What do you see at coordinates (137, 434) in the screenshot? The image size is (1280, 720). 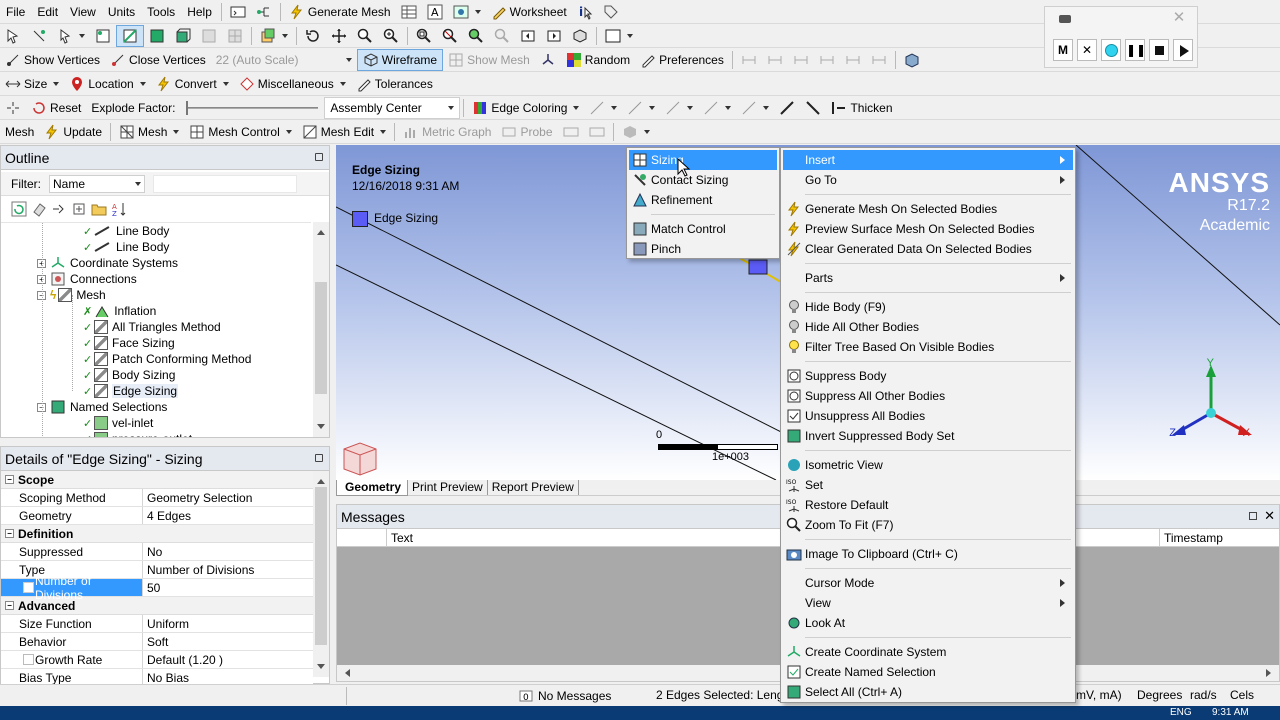 I see `tree-item-pressure-outlet: ✓pressure-outlet` at bounding box center [137, 434].